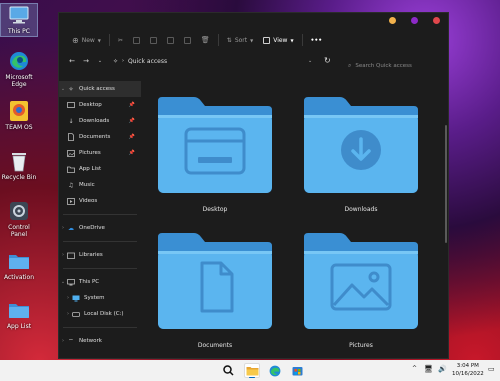  What do you see at coordinates (19, 219) in the screenshot?
I see `desktop-icon-control-panel: Control Panel` at bounding box center [19, 219].